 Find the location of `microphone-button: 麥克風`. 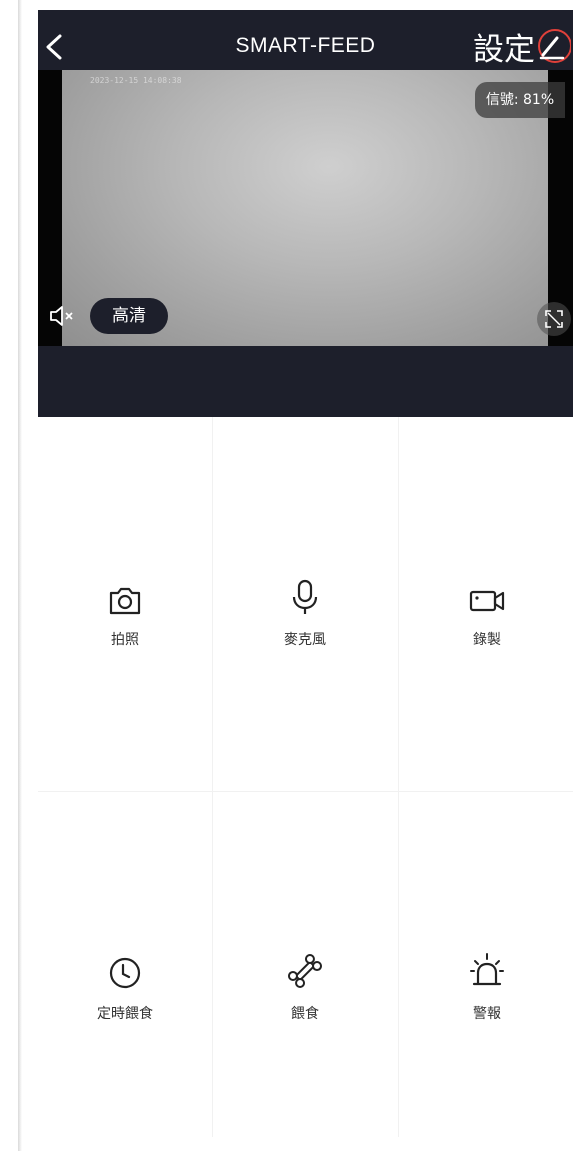

microphone-button: 麥克風 is located at coordinates (305, 602).